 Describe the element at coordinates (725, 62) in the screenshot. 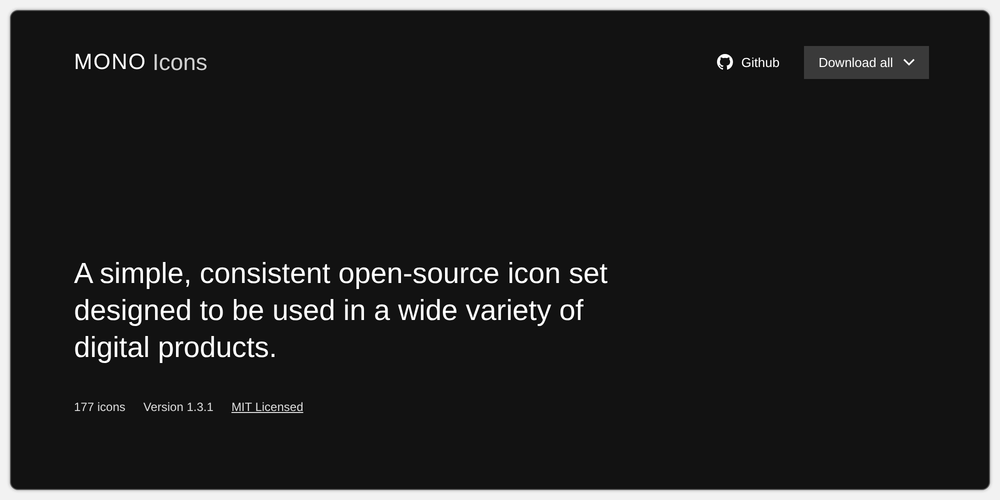

I see `github-icon` at that location.